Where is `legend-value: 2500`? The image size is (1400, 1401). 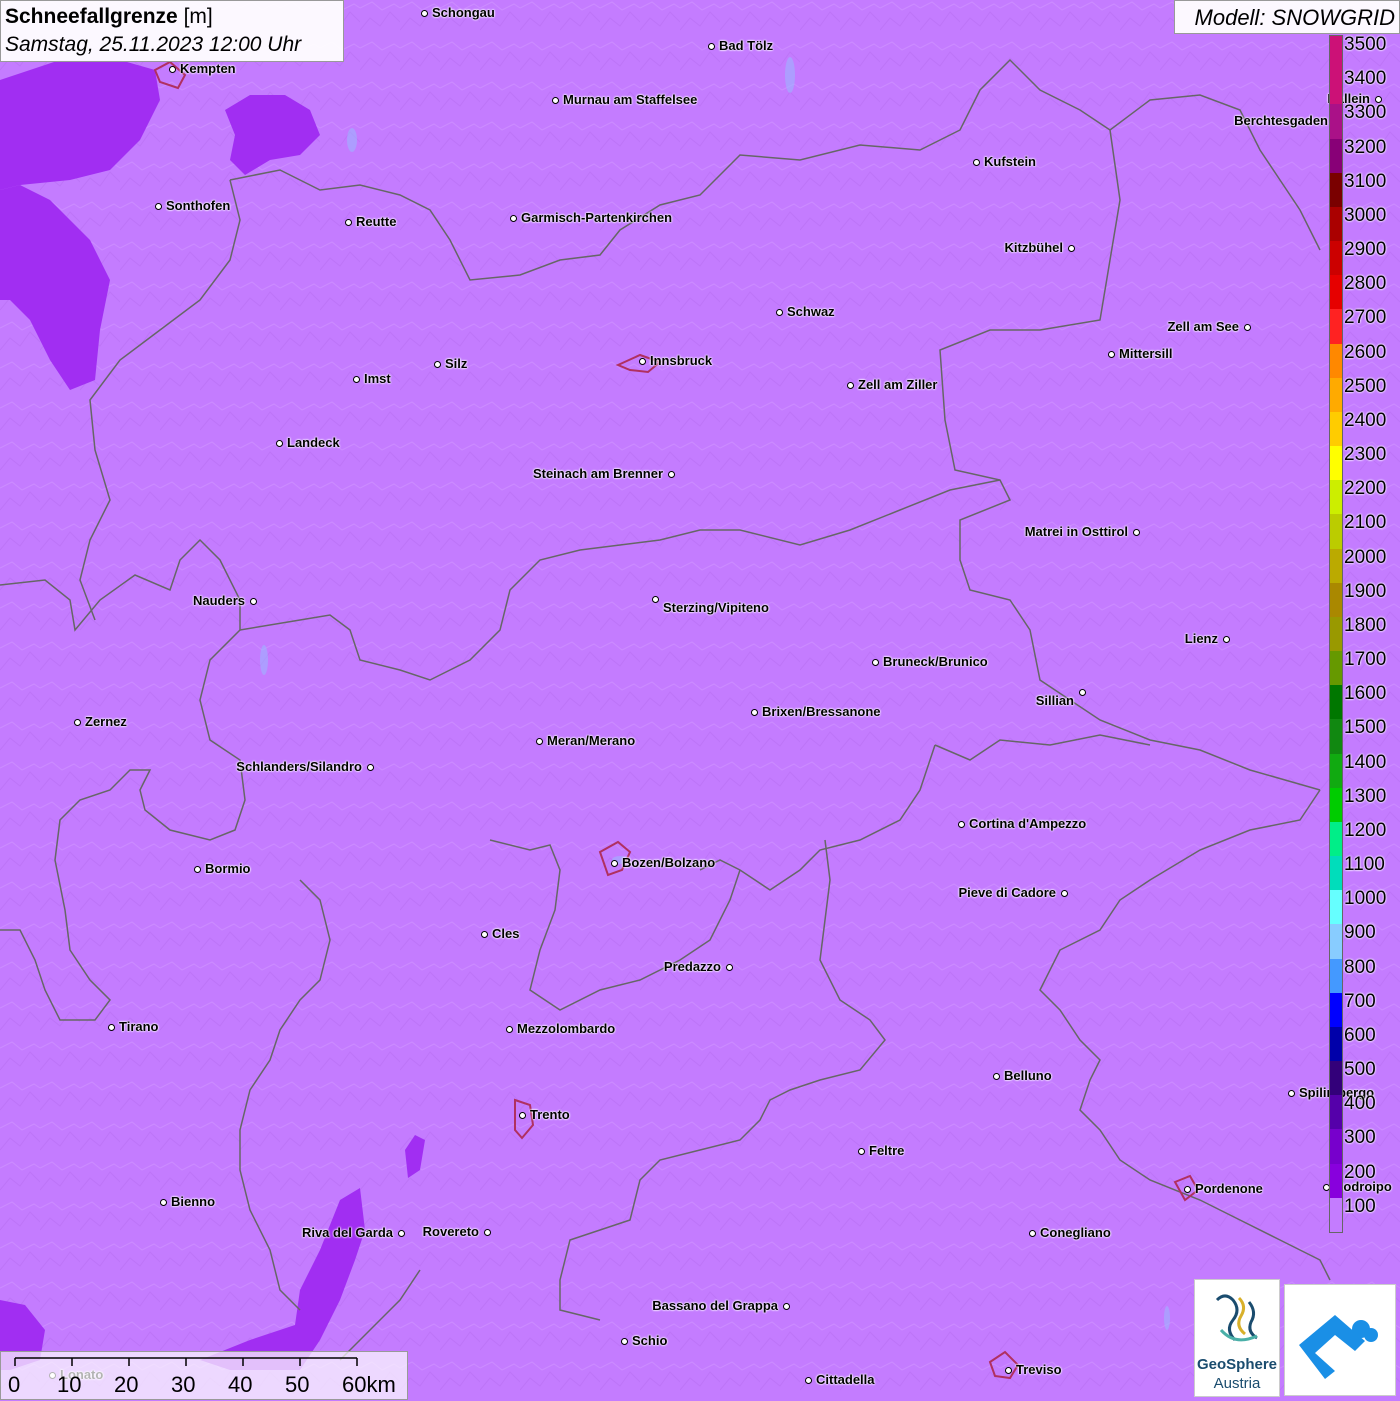
legend-value: 2500 is located at coordinates (1365, 386).